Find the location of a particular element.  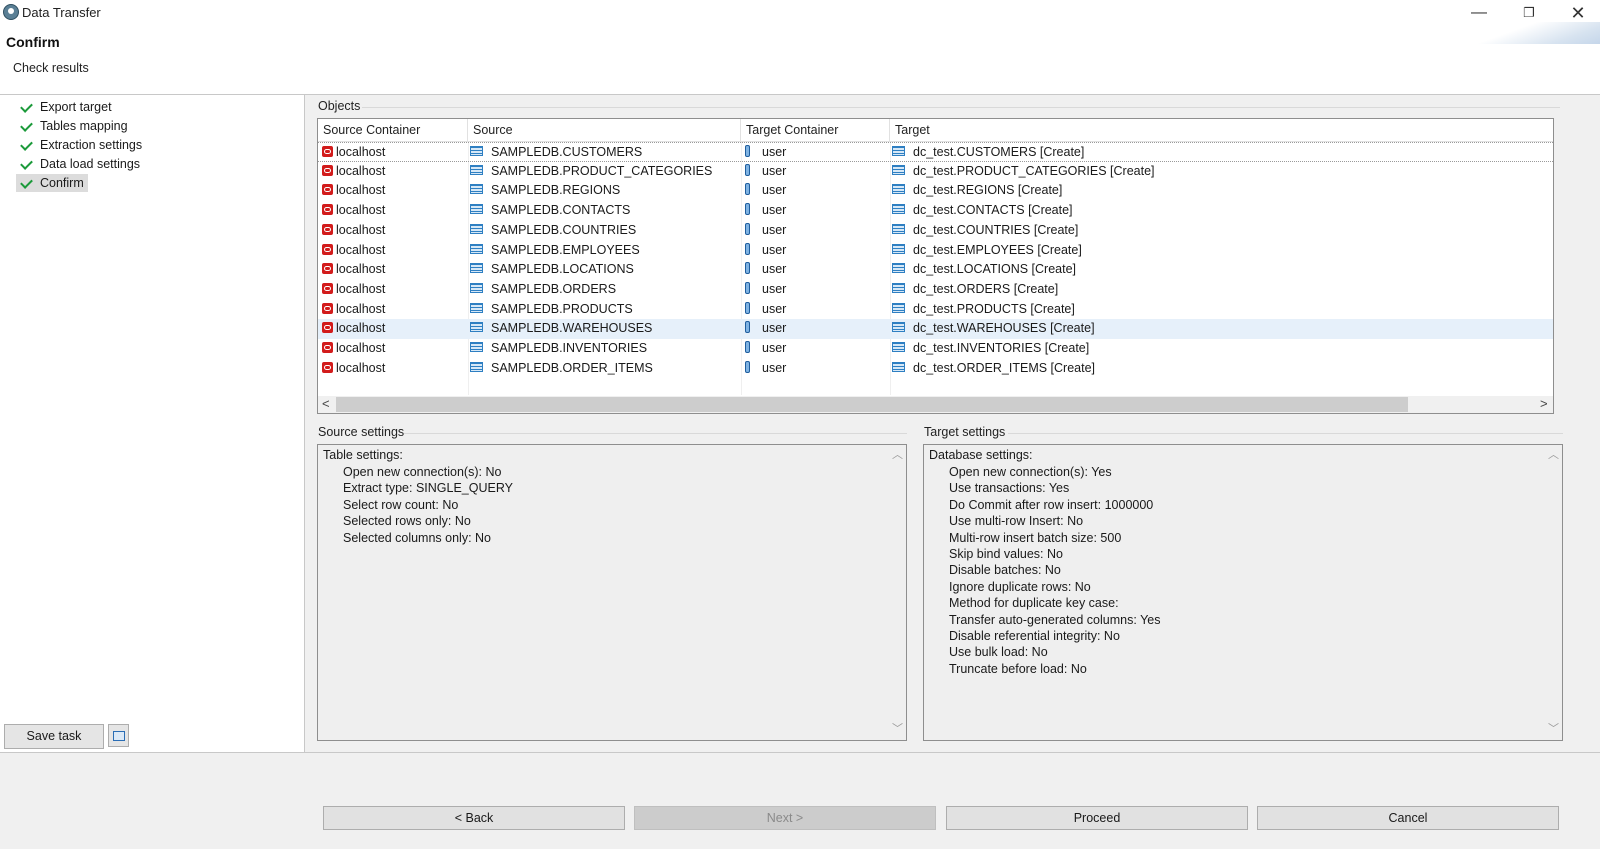

print-icon is located at coordinates (119, 736).